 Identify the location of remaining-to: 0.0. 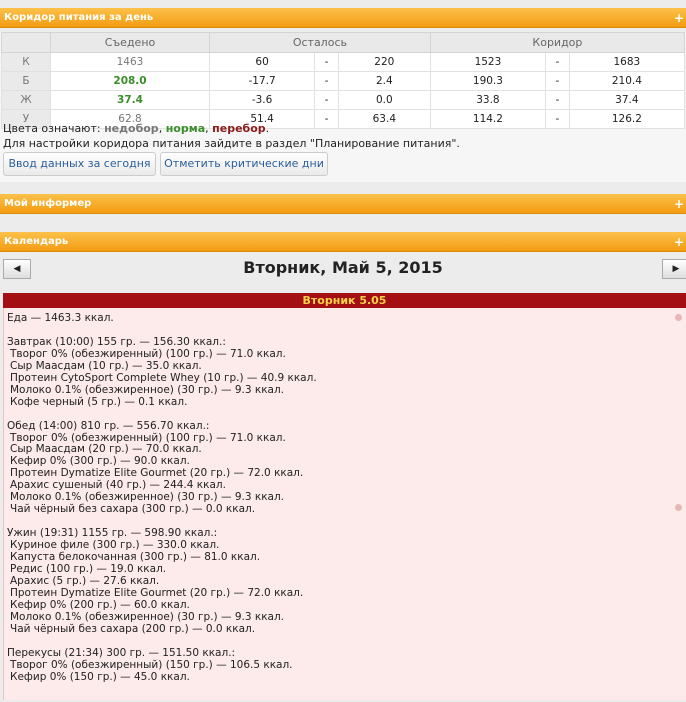
(384, 100).